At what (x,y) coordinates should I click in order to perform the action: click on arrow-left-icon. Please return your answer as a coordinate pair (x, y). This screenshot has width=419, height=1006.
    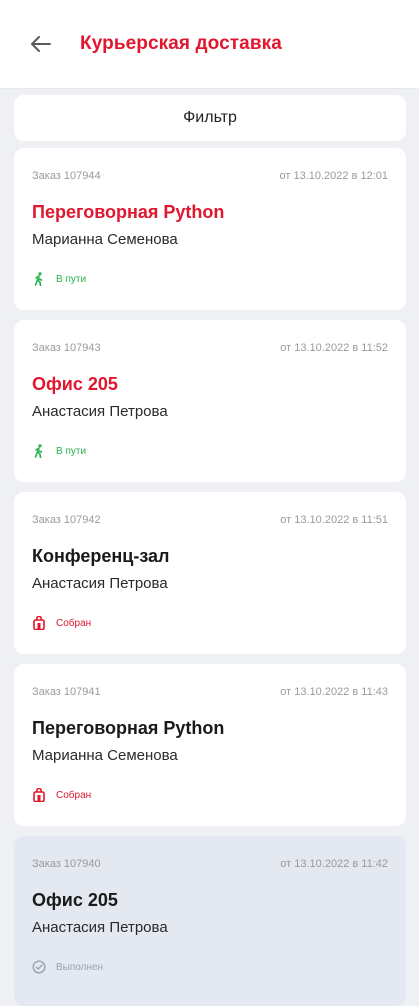
    Looking at the image, I should click on (41, 44).